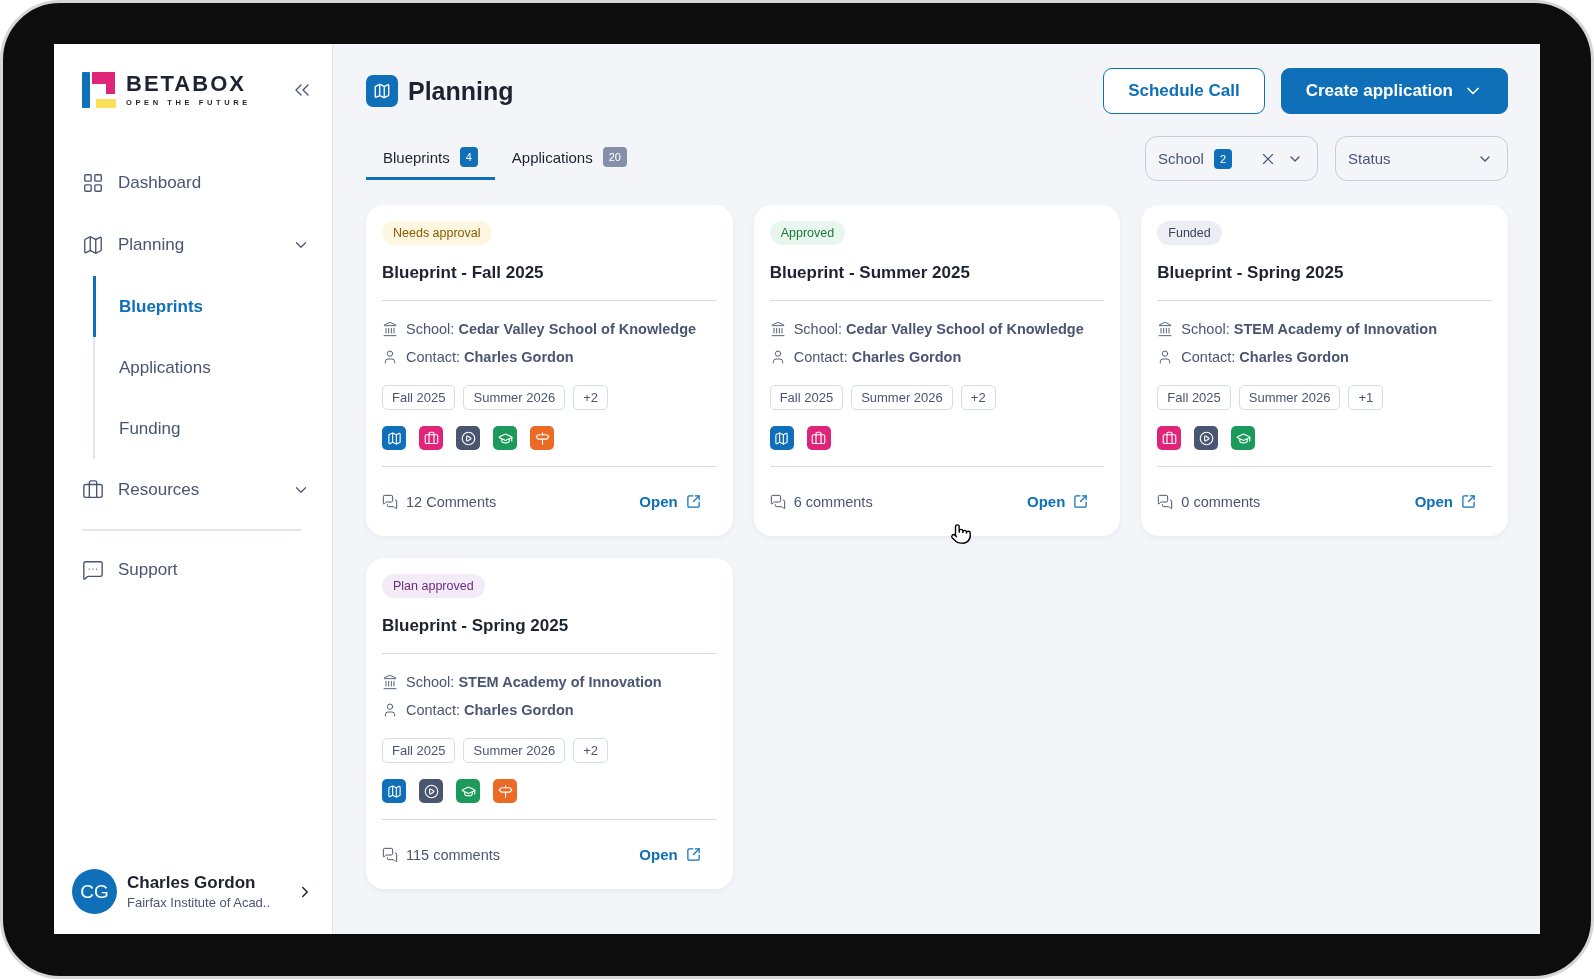 The height and width of the screenshot is (979, 1594). Describe the element at coordinates (433, 586) in the screenshot. I see `status-badge: Plan approved` at that location.